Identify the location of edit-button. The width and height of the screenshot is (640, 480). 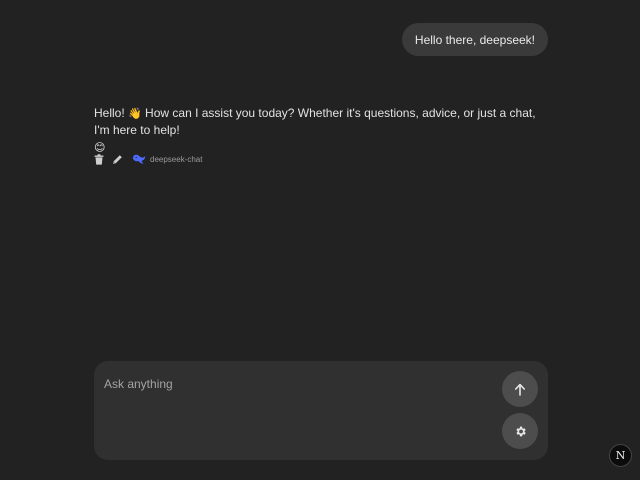
(117, 159).